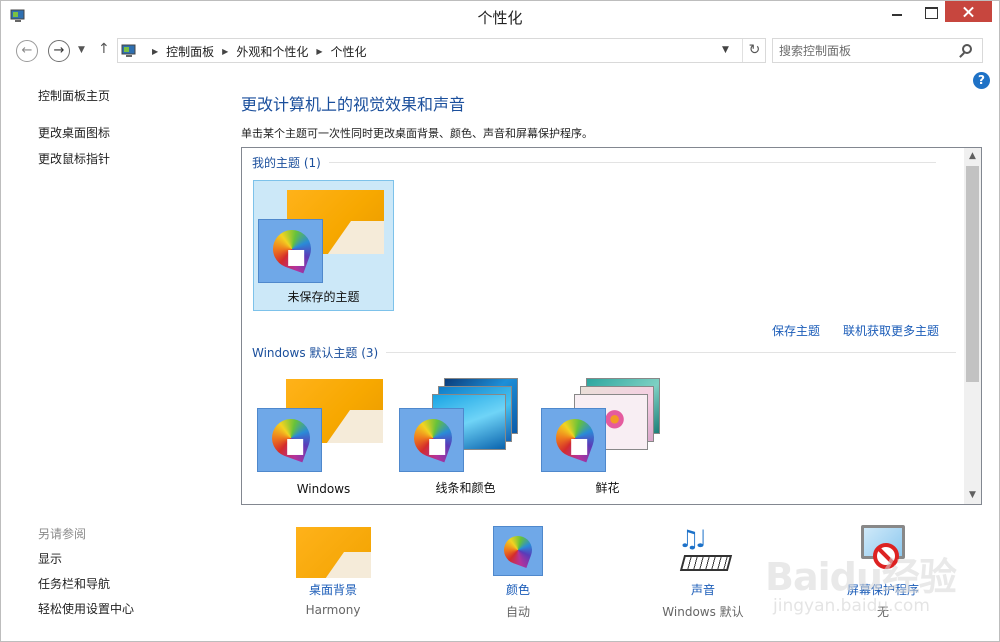 The width and height of the screenshot is (1000, 642). Describe the element at coordinates (323, 489) in the screenshot. I see `theme-tile-label: Windows` at that location.